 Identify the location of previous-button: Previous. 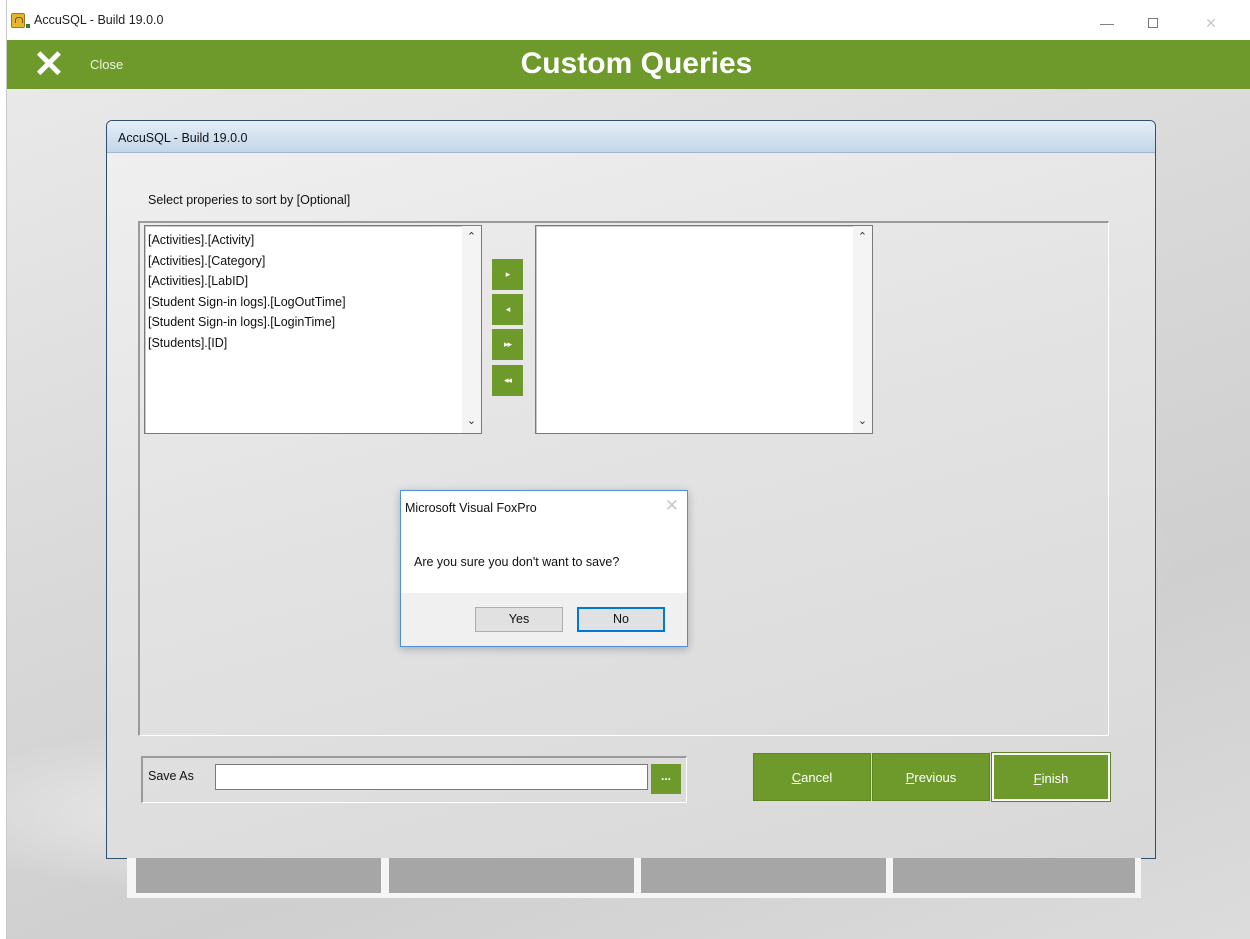
(931, 777).